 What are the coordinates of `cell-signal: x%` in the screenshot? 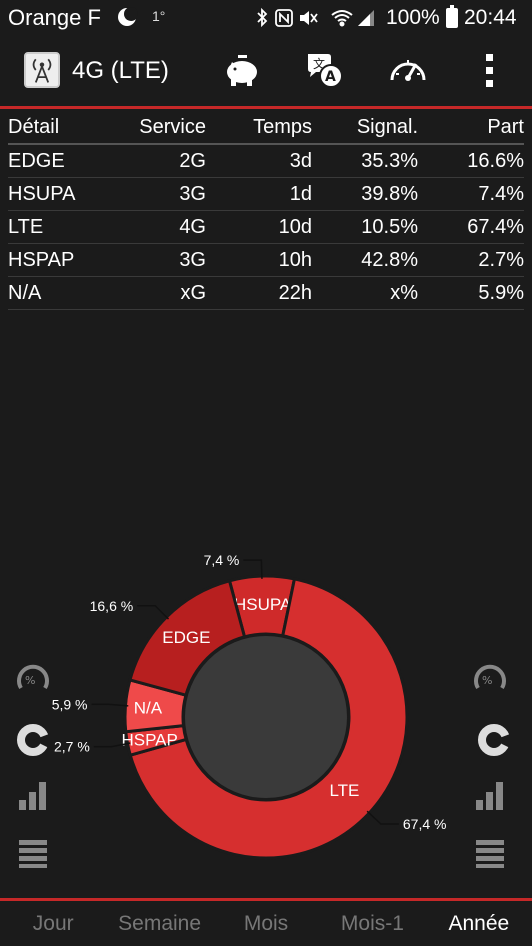 It's located at (404, 292).